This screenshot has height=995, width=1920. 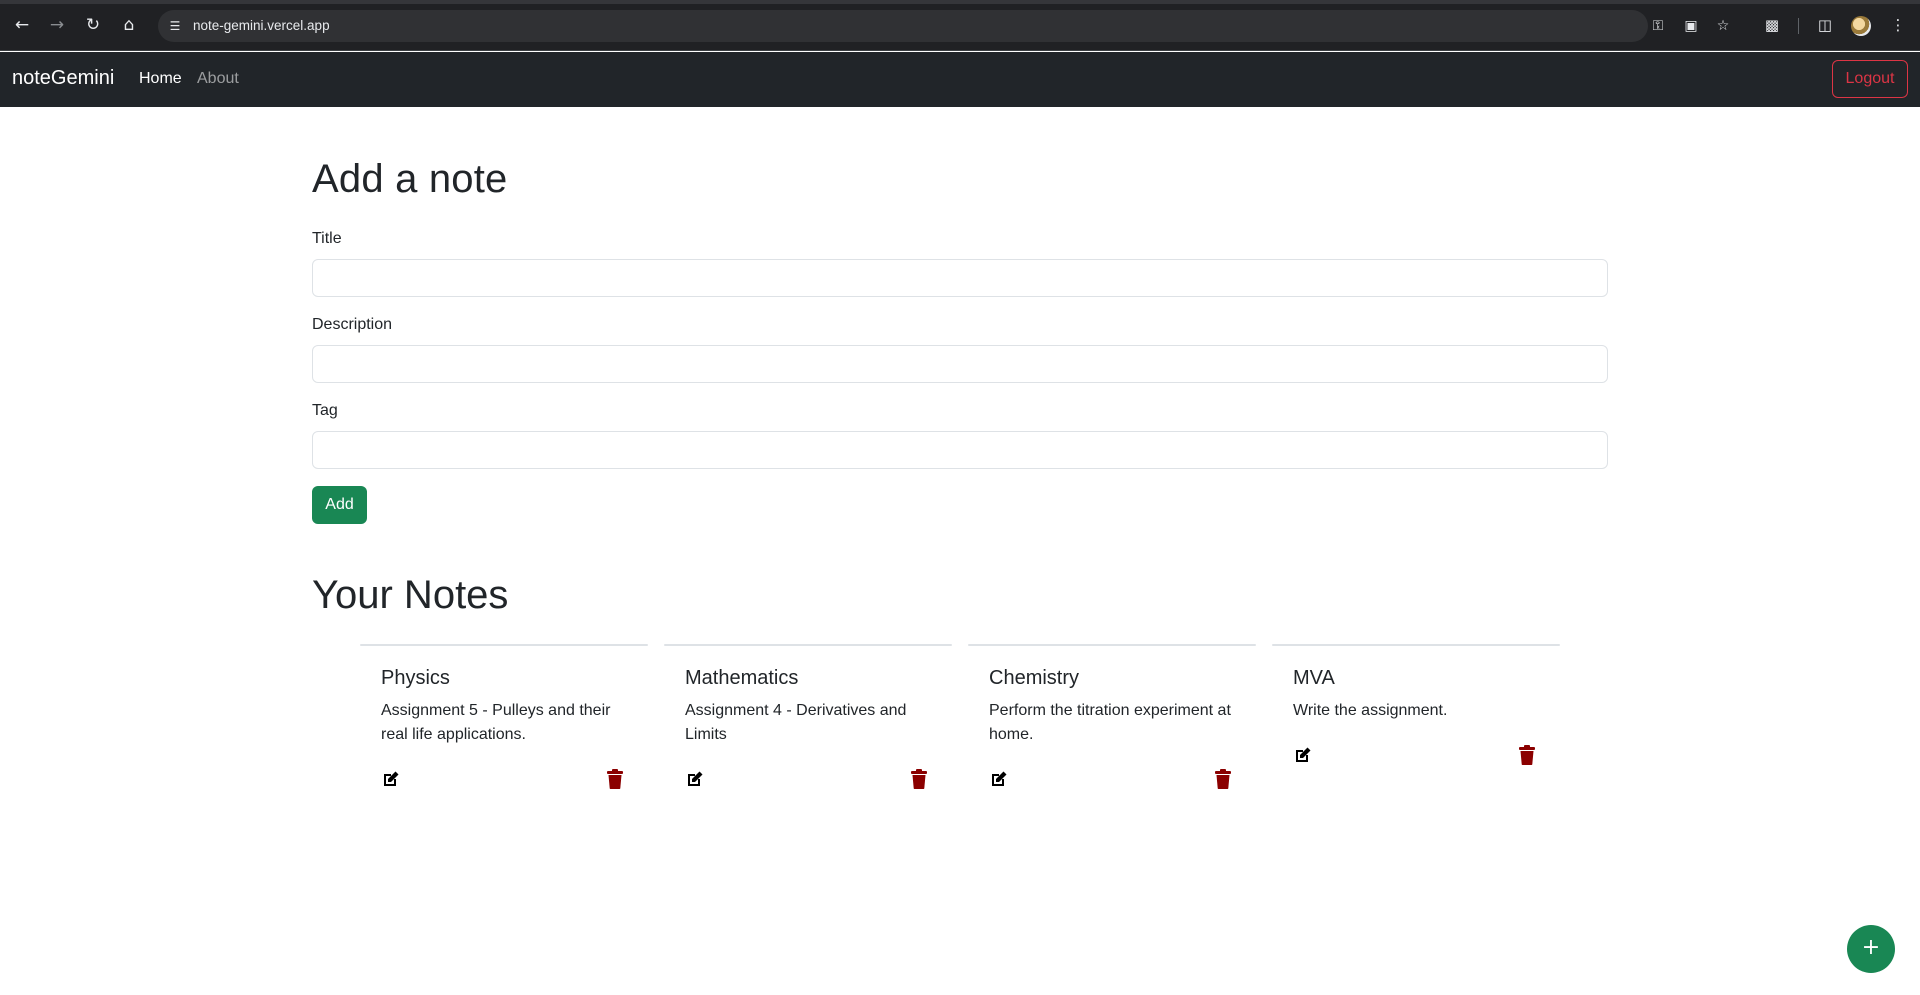 I want to click on kebab-menu-icon: ⋮, so click(x=1898, y=25).